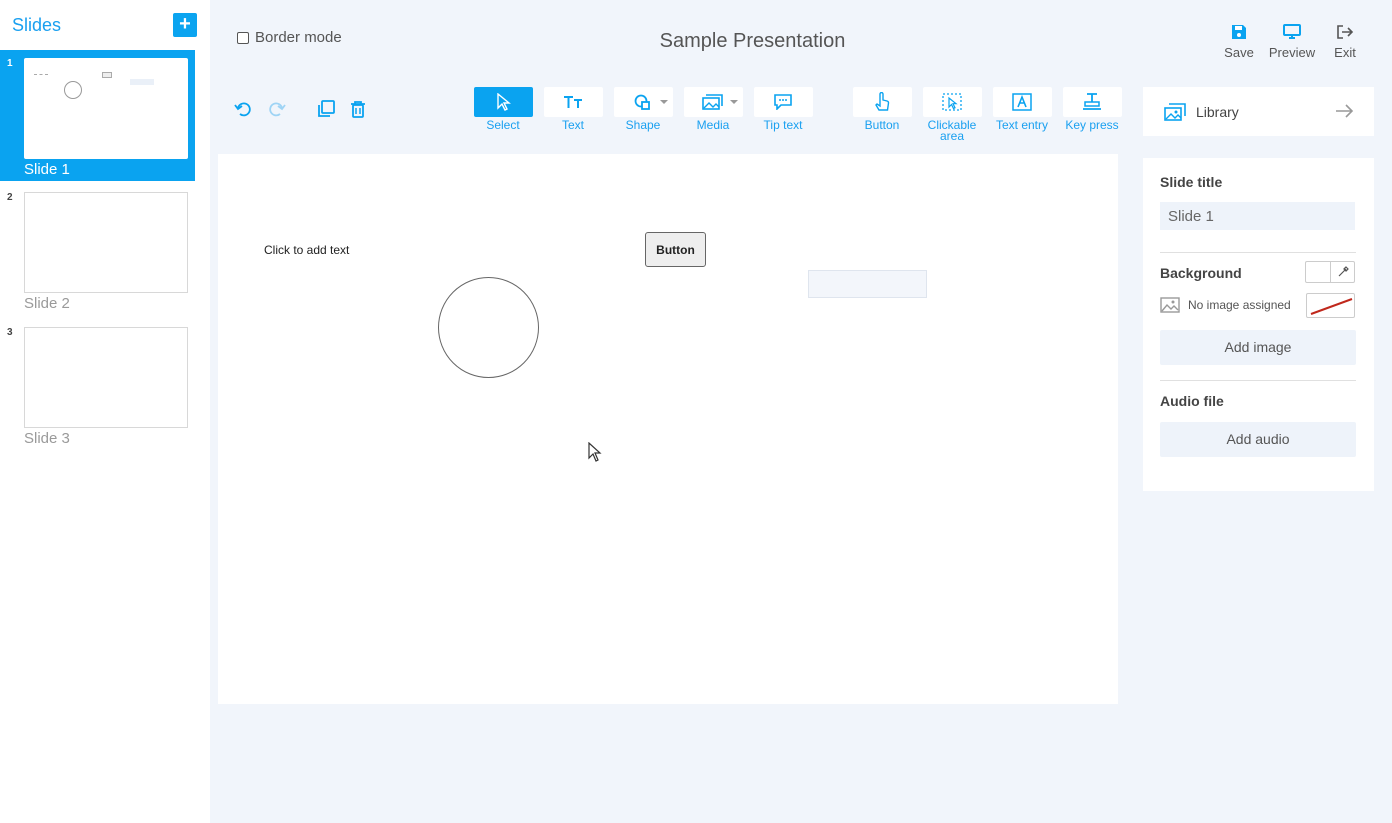 The image size is (1392, 823). Describe the element at coordinates (573, 102) in the screenshot. I see `text-icon` at that location.